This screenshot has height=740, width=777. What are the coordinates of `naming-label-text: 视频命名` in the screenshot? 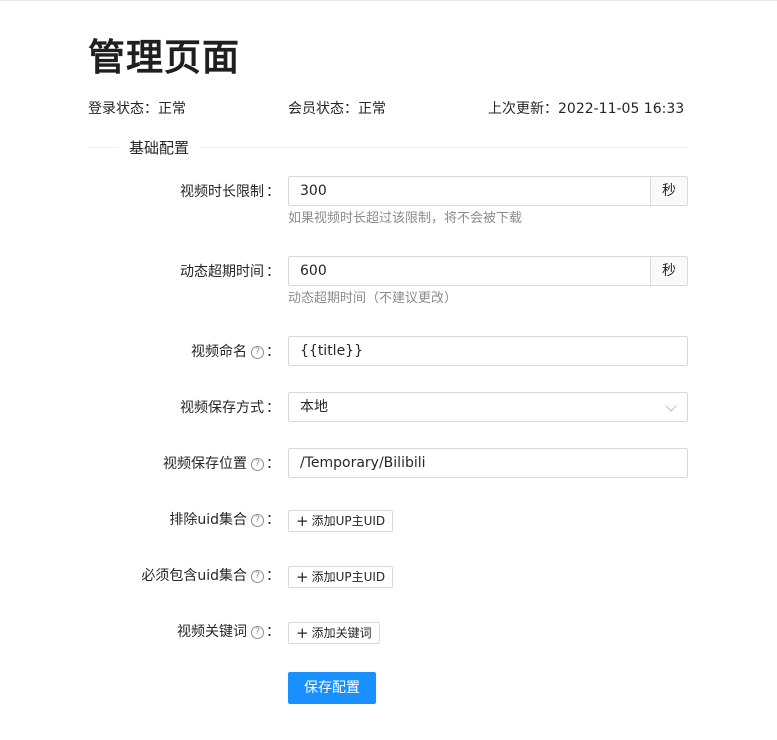 It's located at (219, 352).